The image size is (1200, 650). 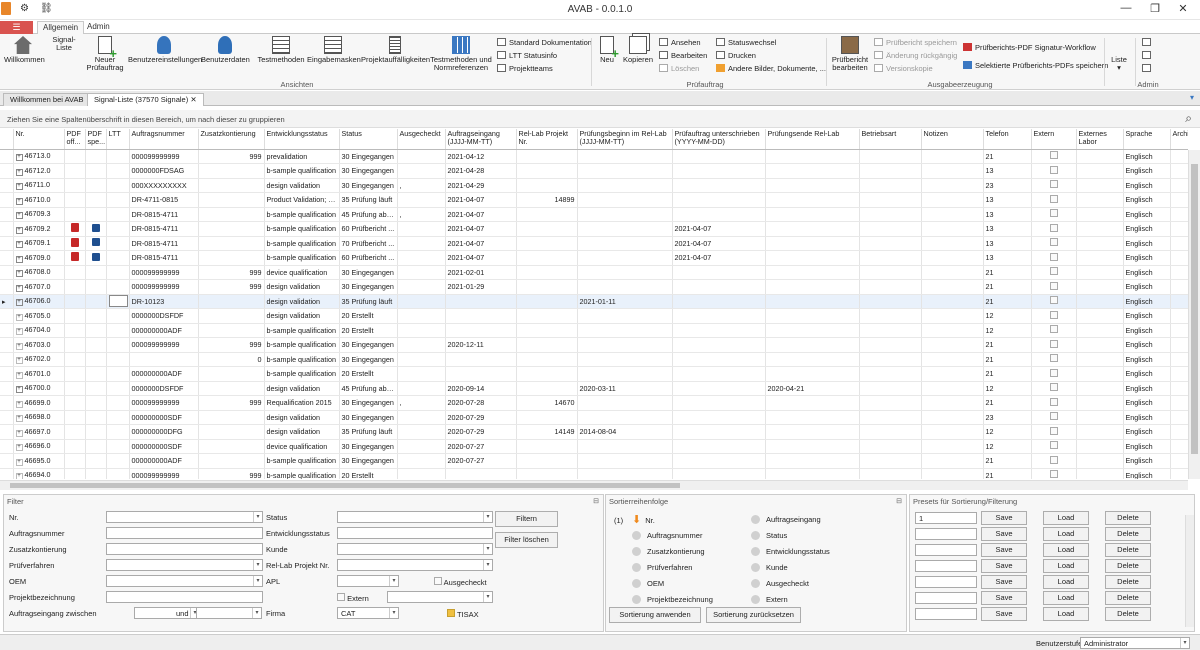 What do you see at coordinates (1194, 314) in the screenshot?
I see `vertical-scrollbar` at bounding box center [1194, 314].